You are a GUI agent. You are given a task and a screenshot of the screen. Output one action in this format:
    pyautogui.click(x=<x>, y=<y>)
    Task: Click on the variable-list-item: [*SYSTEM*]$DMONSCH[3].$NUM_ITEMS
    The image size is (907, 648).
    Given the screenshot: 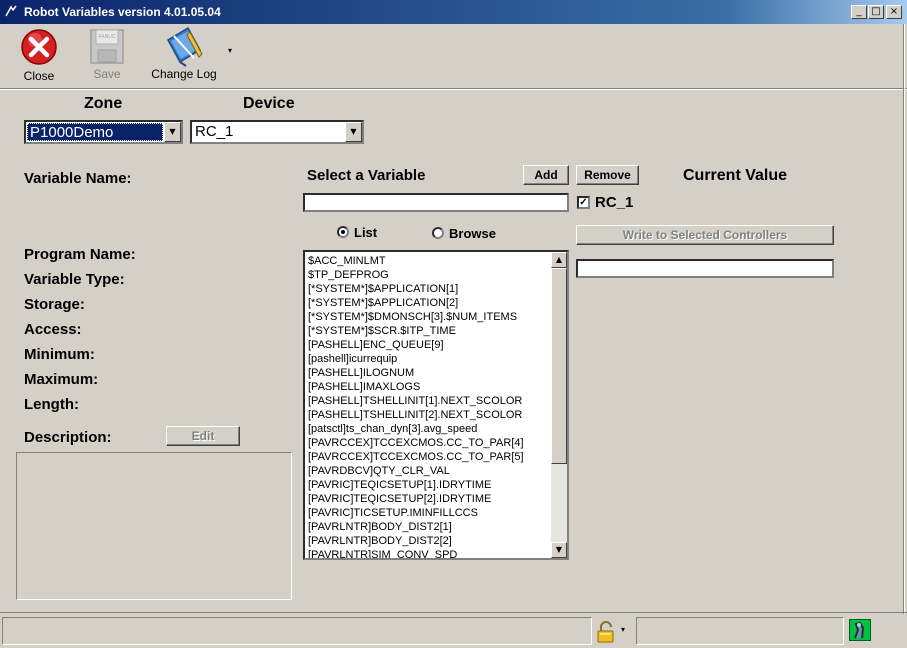 What is the action you would take?
    pyautogui.click(x=437, y=317)
    